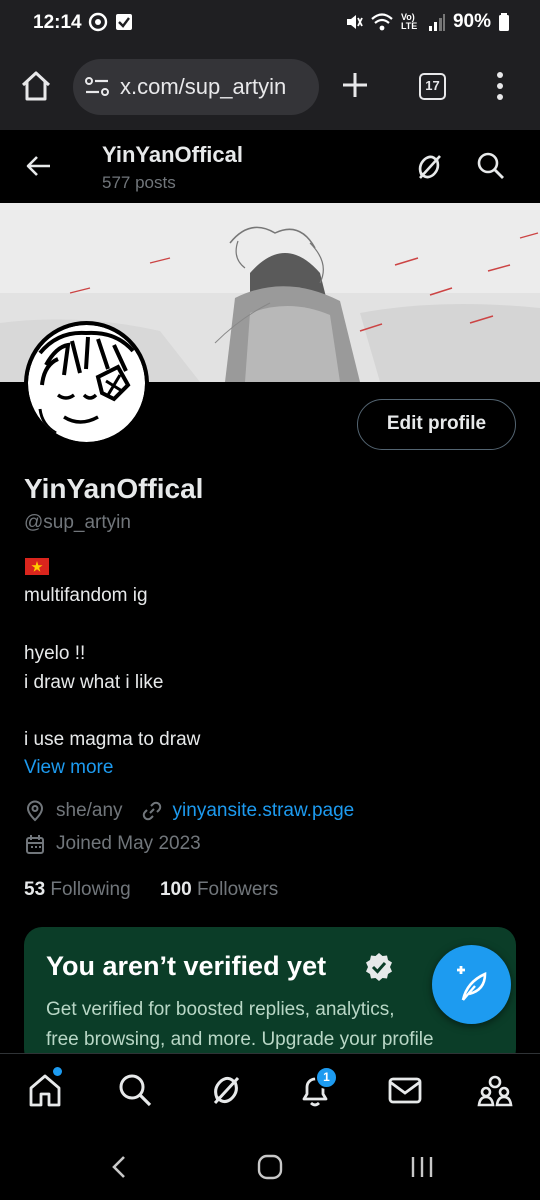 The height and width of the screenshot is (1200, 540). Describe the element at coordinates (36, 86) in the screenshot. I see `home-icon` at that location.